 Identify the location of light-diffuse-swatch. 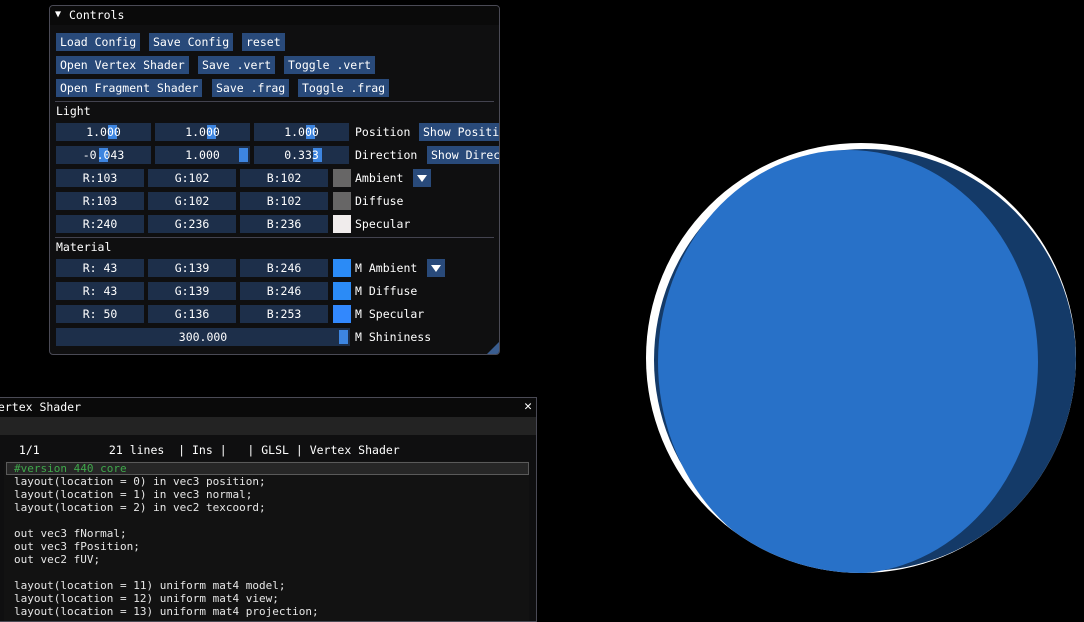
(342, 201).